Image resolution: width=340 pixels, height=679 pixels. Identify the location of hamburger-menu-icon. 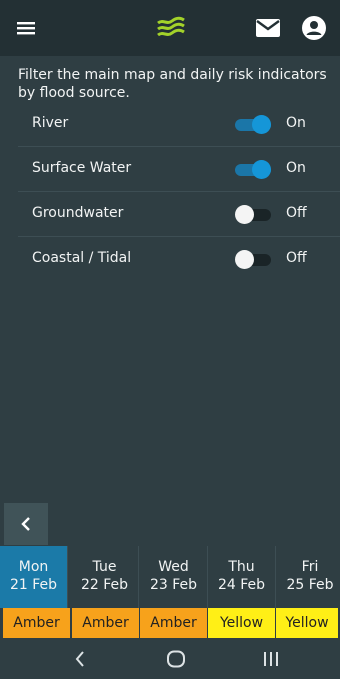
(26, 28).